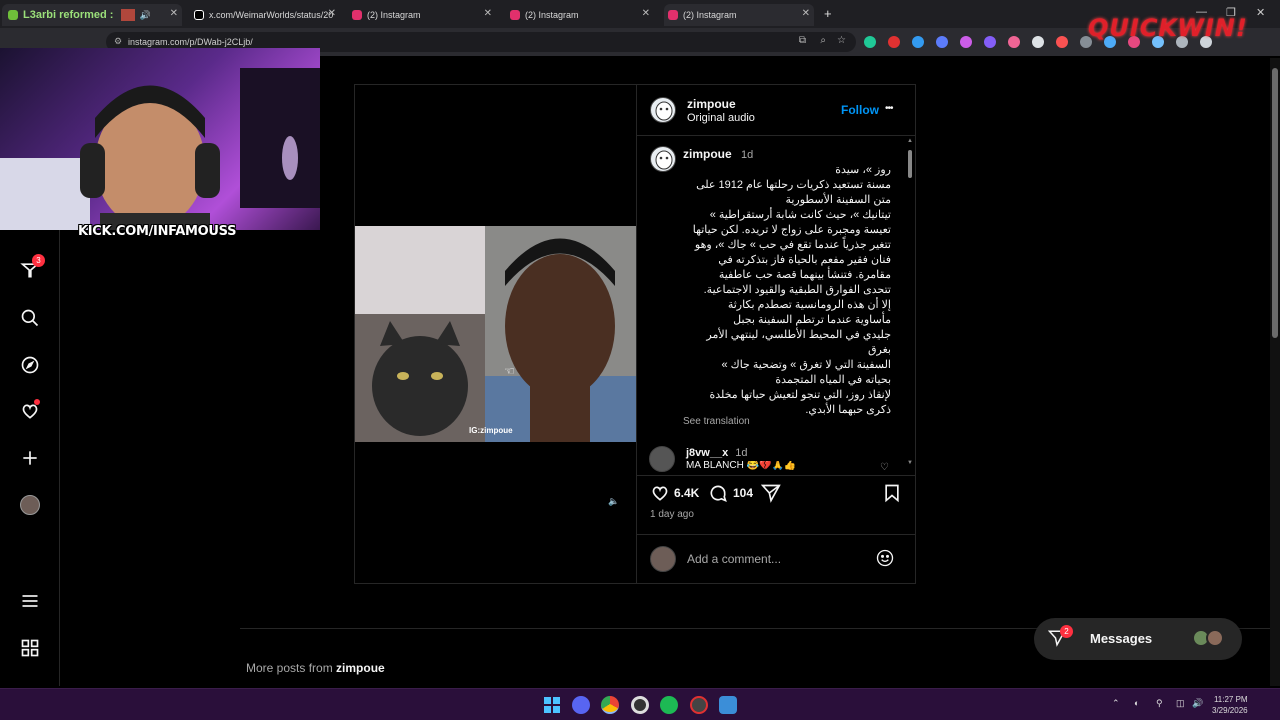 The height and width of the screenshot is (720, 1280). Describe the element at coordinates (841, 40) in the screenshot. I see `bookmark-star-icon: ☆` at that location.